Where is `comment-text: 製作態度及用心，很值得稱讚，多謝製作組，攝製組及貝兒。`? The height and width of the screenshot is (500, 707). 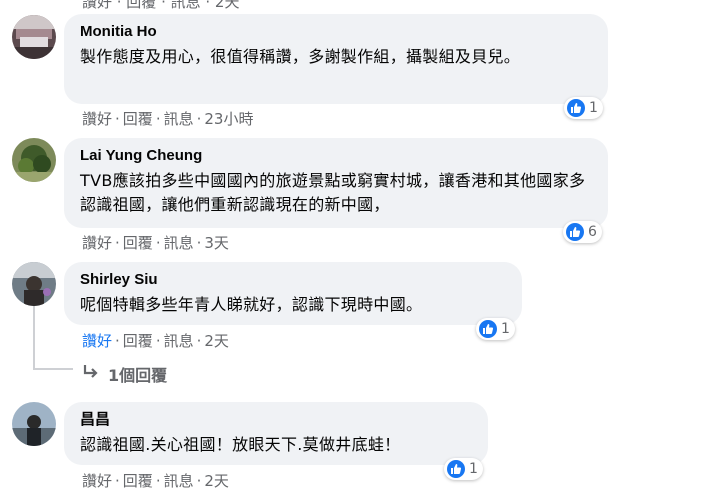
comment-text: 製作態度及用心，很值得稱讚，多謝製作組，攝製組及貝兒。 is located at coordinates (300, 56).